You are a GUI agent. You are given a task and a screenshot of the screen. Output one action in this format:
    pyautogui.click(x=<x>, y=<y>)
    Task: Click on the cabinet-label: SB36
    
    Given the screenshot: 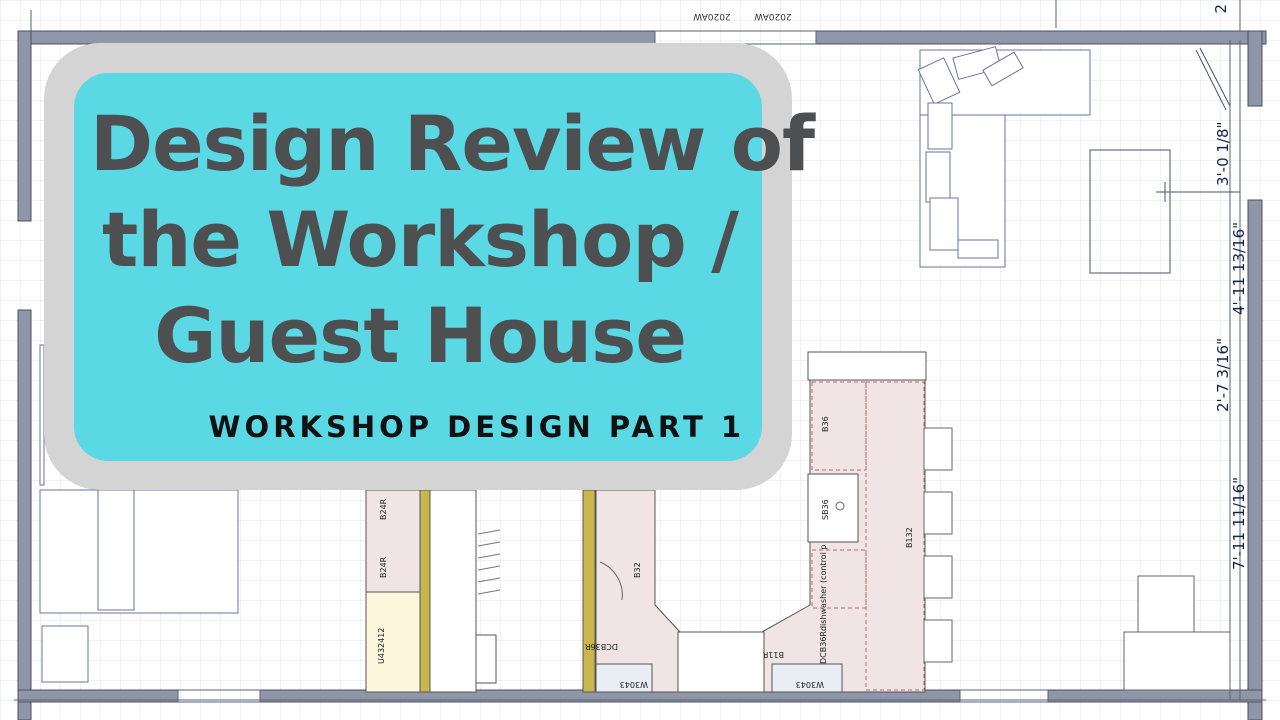 What is the action you would take?
    pyautogui.click(x=825, y=509)
    